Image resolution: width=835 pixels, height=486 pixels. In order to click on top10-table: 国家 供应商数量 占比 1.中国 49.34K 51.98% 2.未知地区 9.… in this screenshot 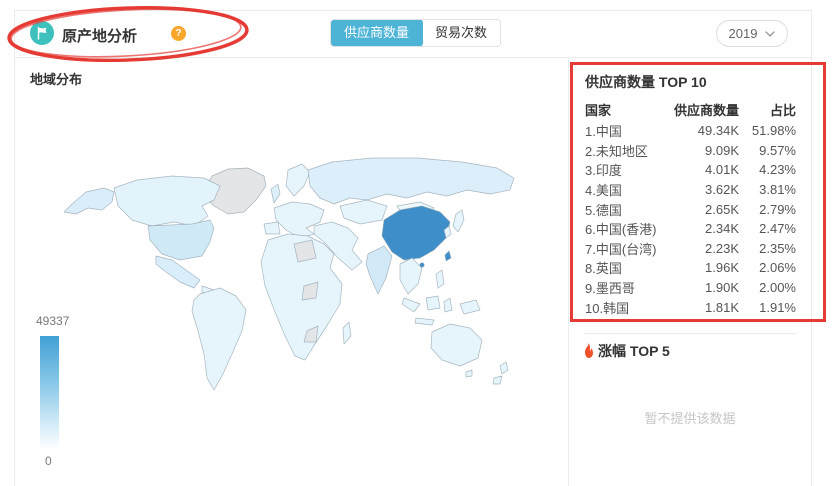, I will do `click(690, 207)`.